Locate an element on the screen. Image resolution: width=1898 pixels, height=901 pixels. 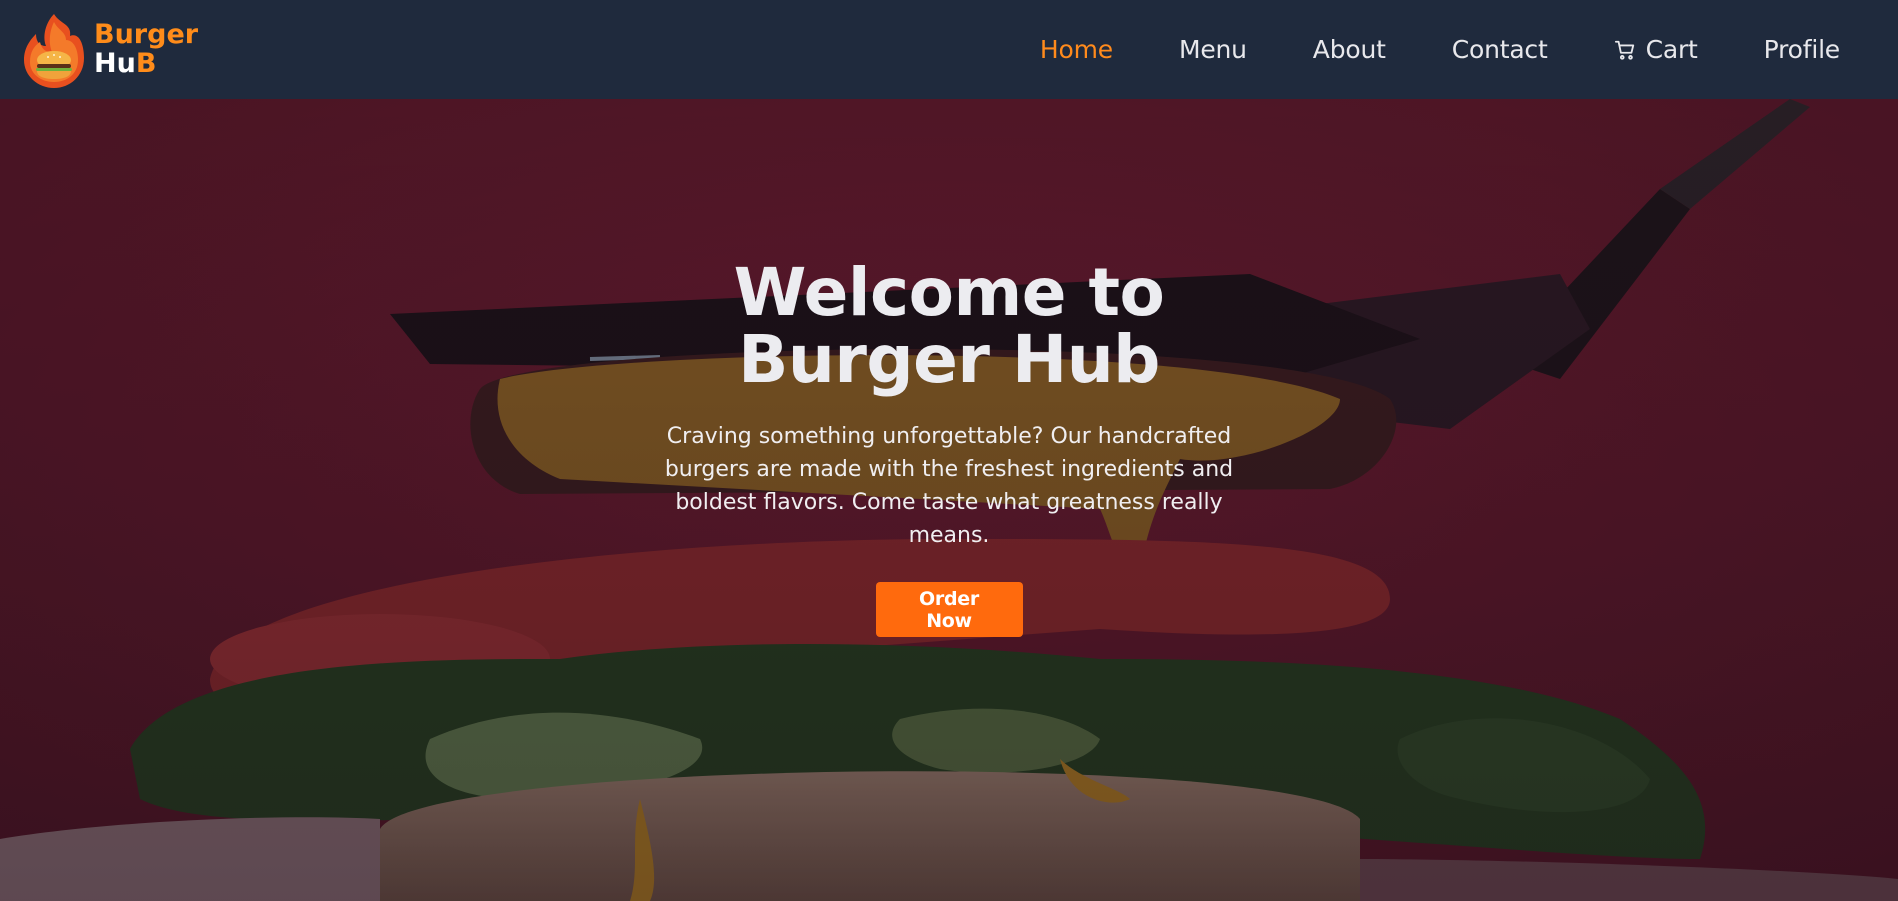
nav-profile-link: Profile is located at coordinates (1802, 49).